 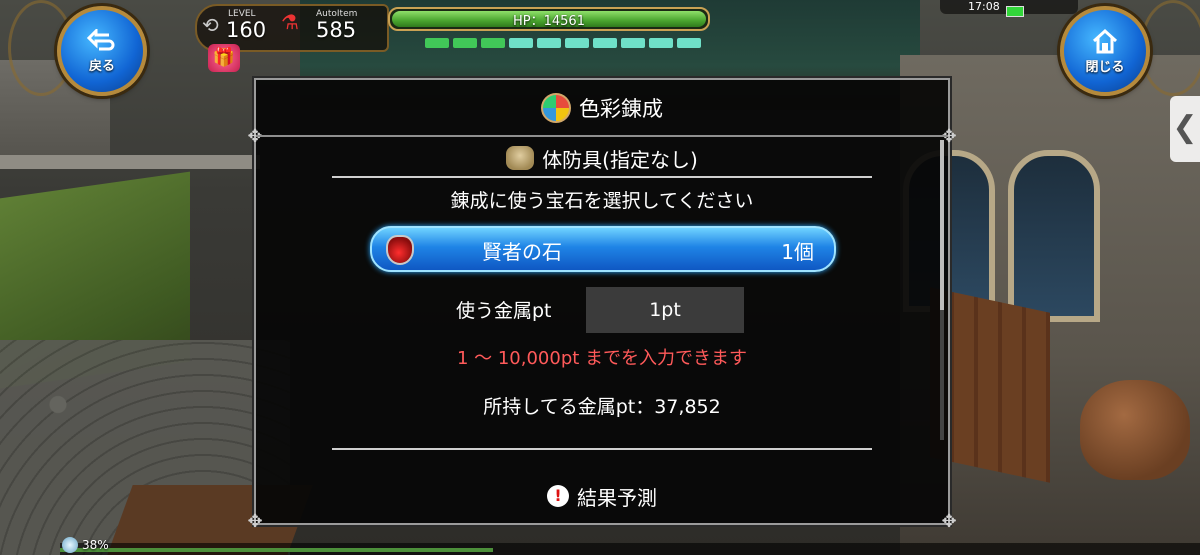 I want to click on back-button: 戻る, so click(x=102, y=51).